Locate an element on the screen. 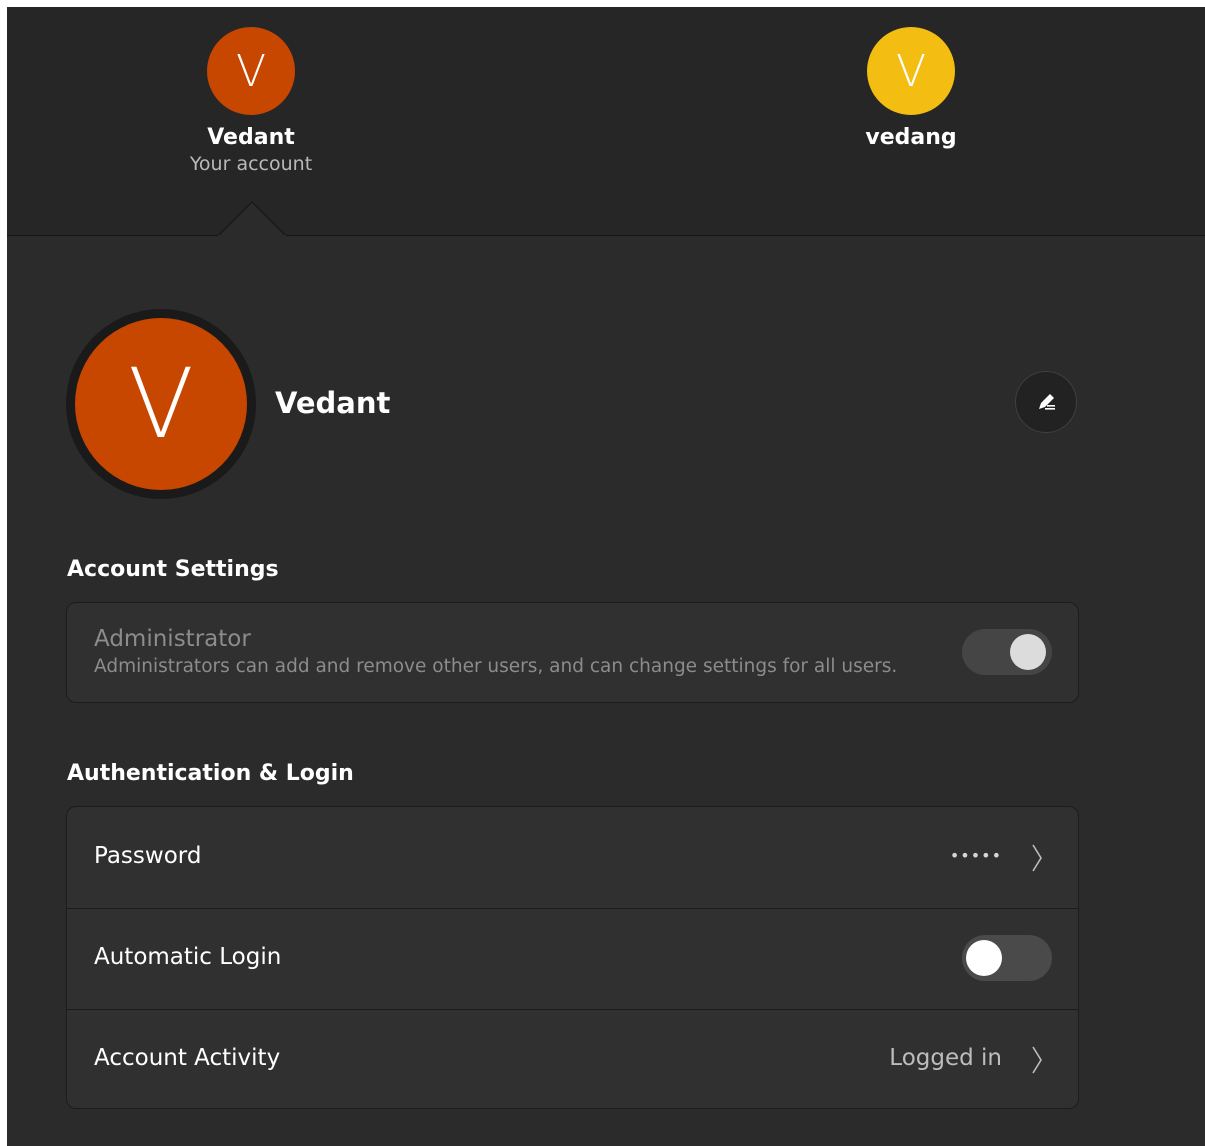  user-card-vedang: V vedang is located at coordinates (911, 79).